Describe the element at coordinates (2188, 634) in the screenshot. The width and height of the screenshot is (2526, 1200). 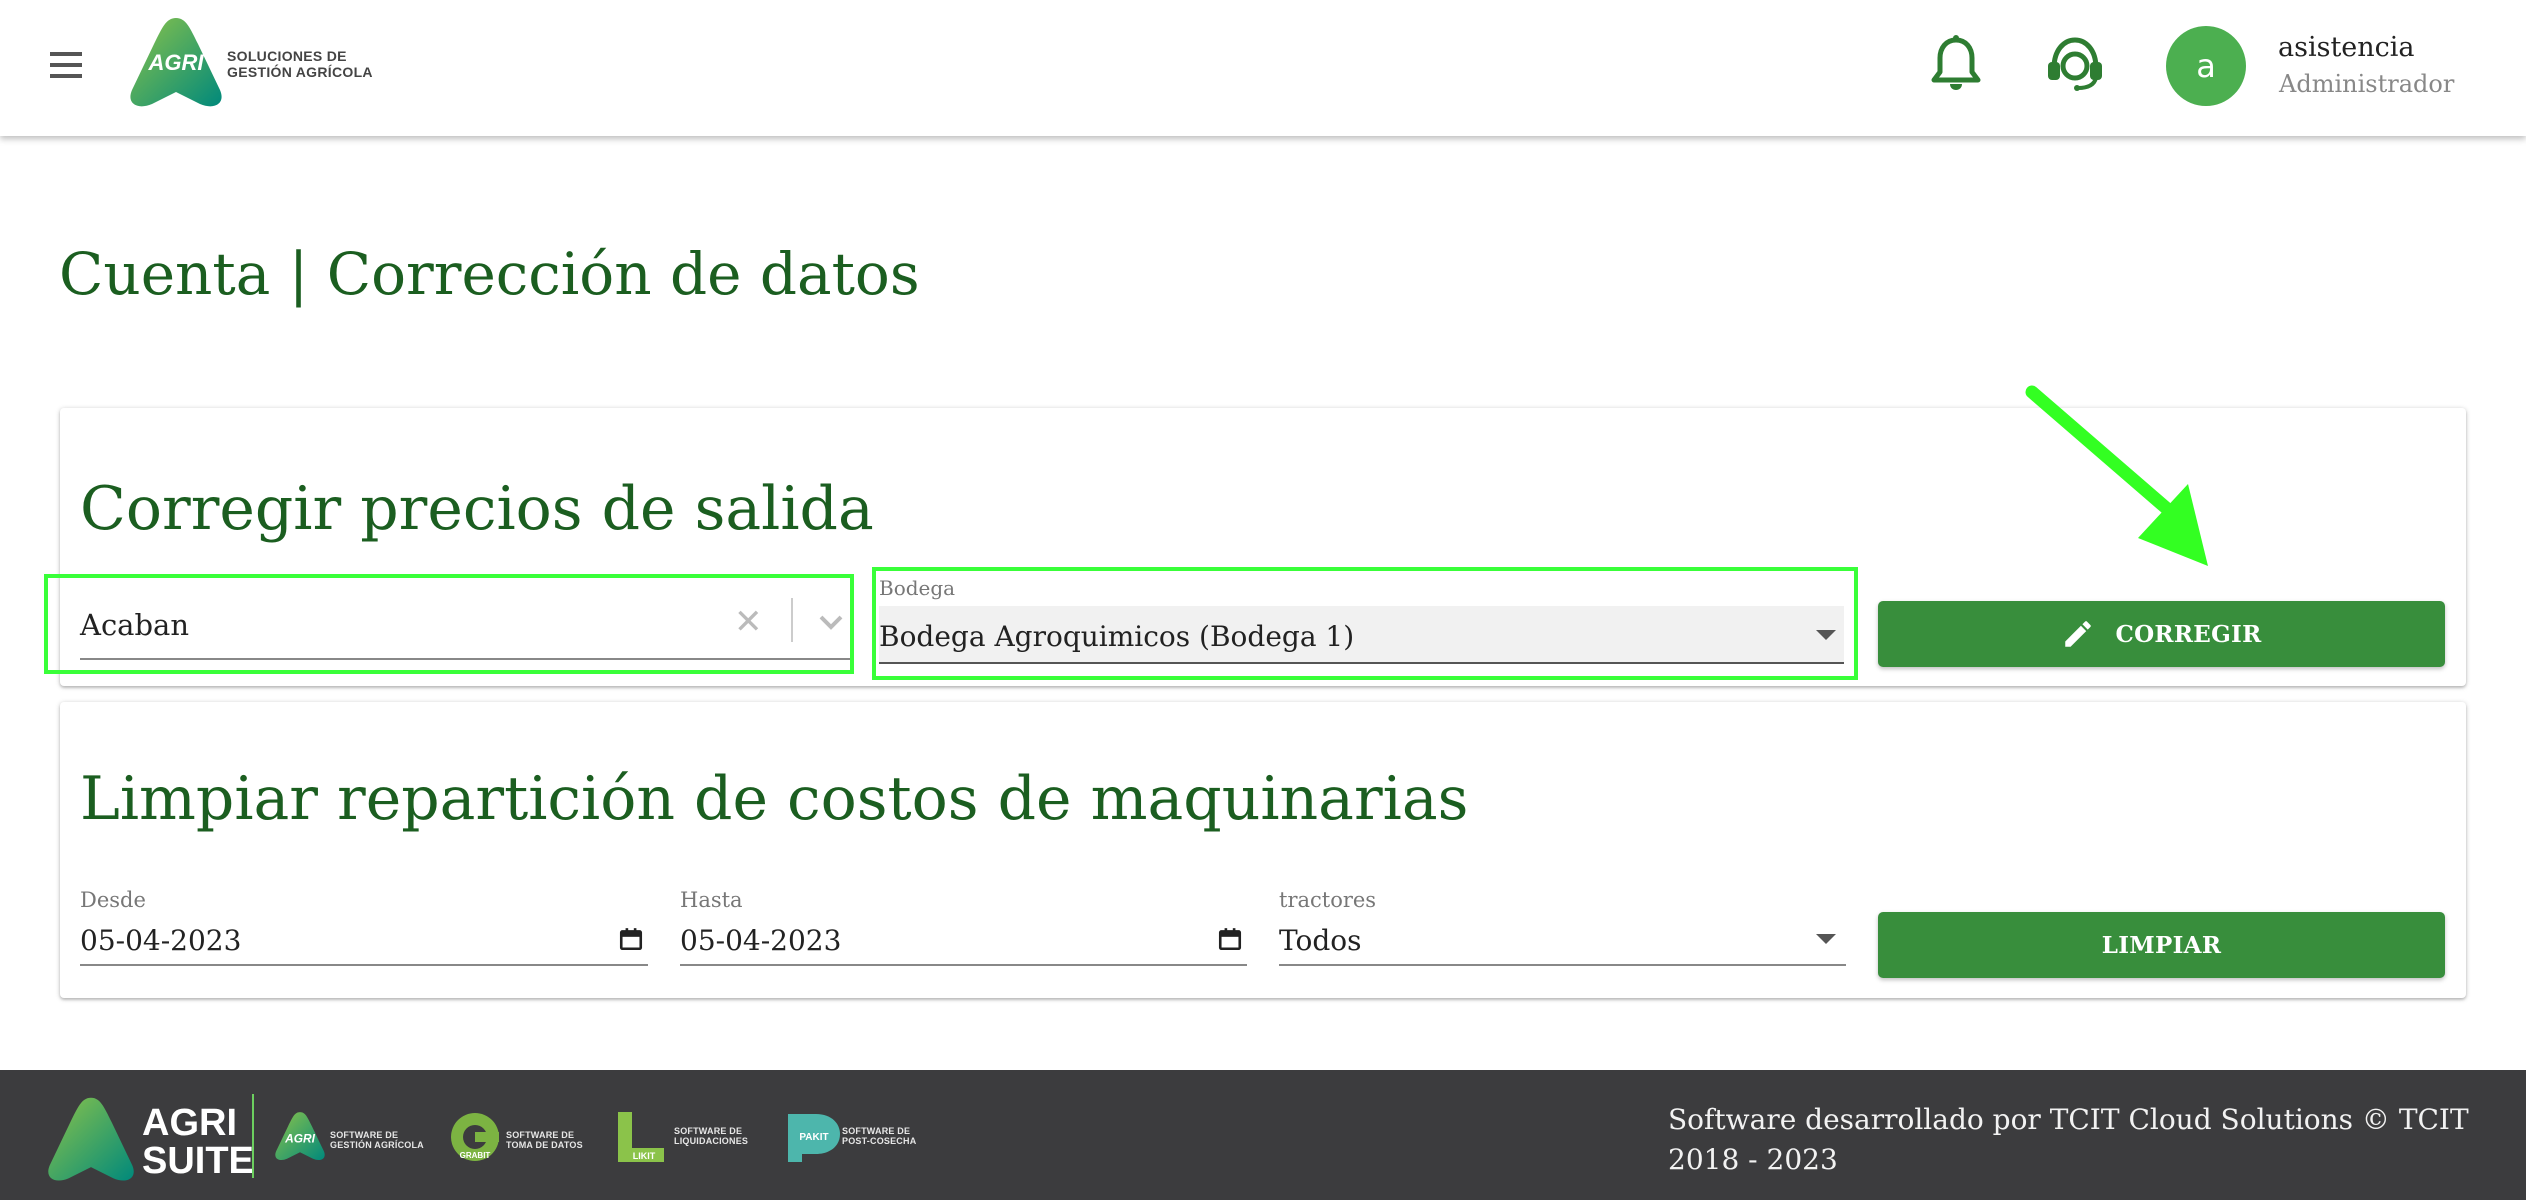
I see `corregir-button-label: CORREGIR` at that location.